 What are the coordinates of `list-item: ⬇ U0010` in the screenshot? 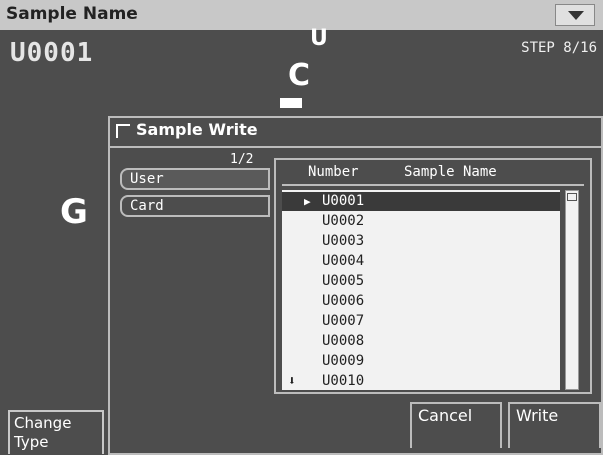 It's located at (421, 381).